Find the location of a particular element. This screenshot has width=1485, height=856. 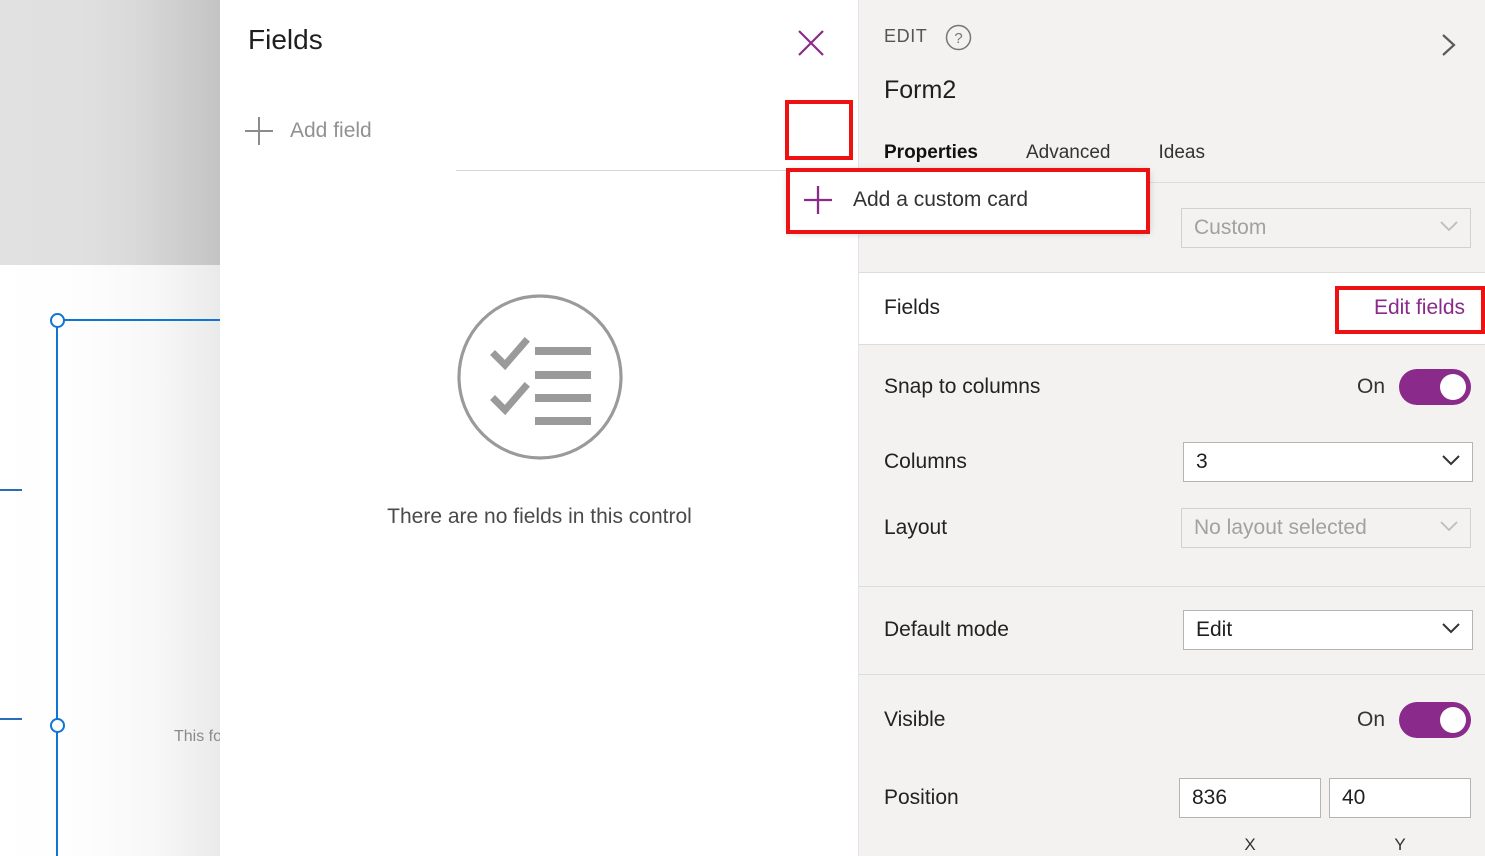

visible-toggle is located at coordinates (1435, 720).